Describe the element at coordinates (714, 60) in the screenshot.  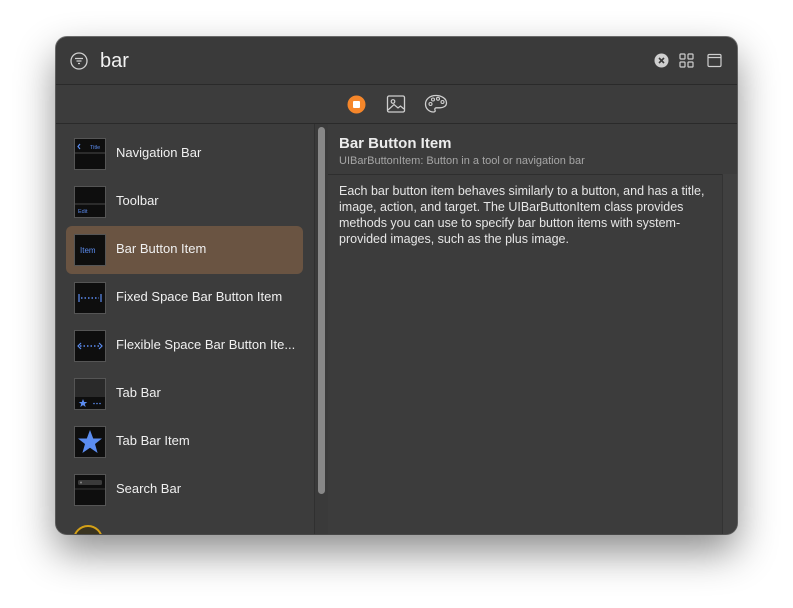
I see `panel-icon` at that location.